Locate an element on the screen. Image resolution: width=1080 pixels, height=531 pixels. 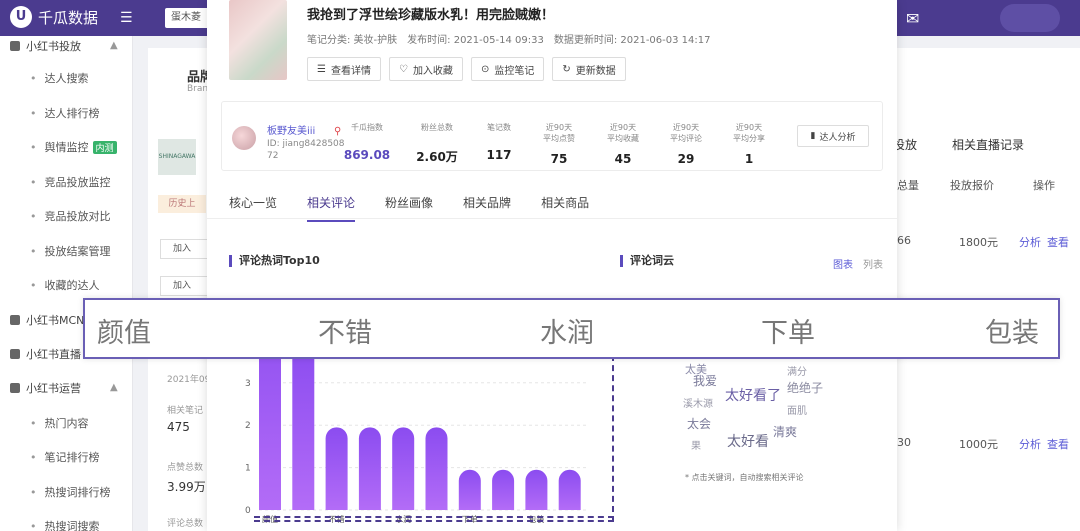
sidebar-item-kol-search: 达人搜索 is located at coordinates (59, 78).